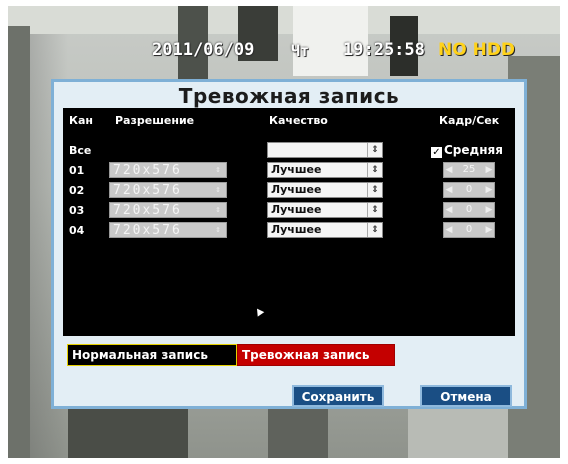 This screenshot has height=464, width=568. I want to click on osd-hdd-status: NO HDD, so click(477, 50).